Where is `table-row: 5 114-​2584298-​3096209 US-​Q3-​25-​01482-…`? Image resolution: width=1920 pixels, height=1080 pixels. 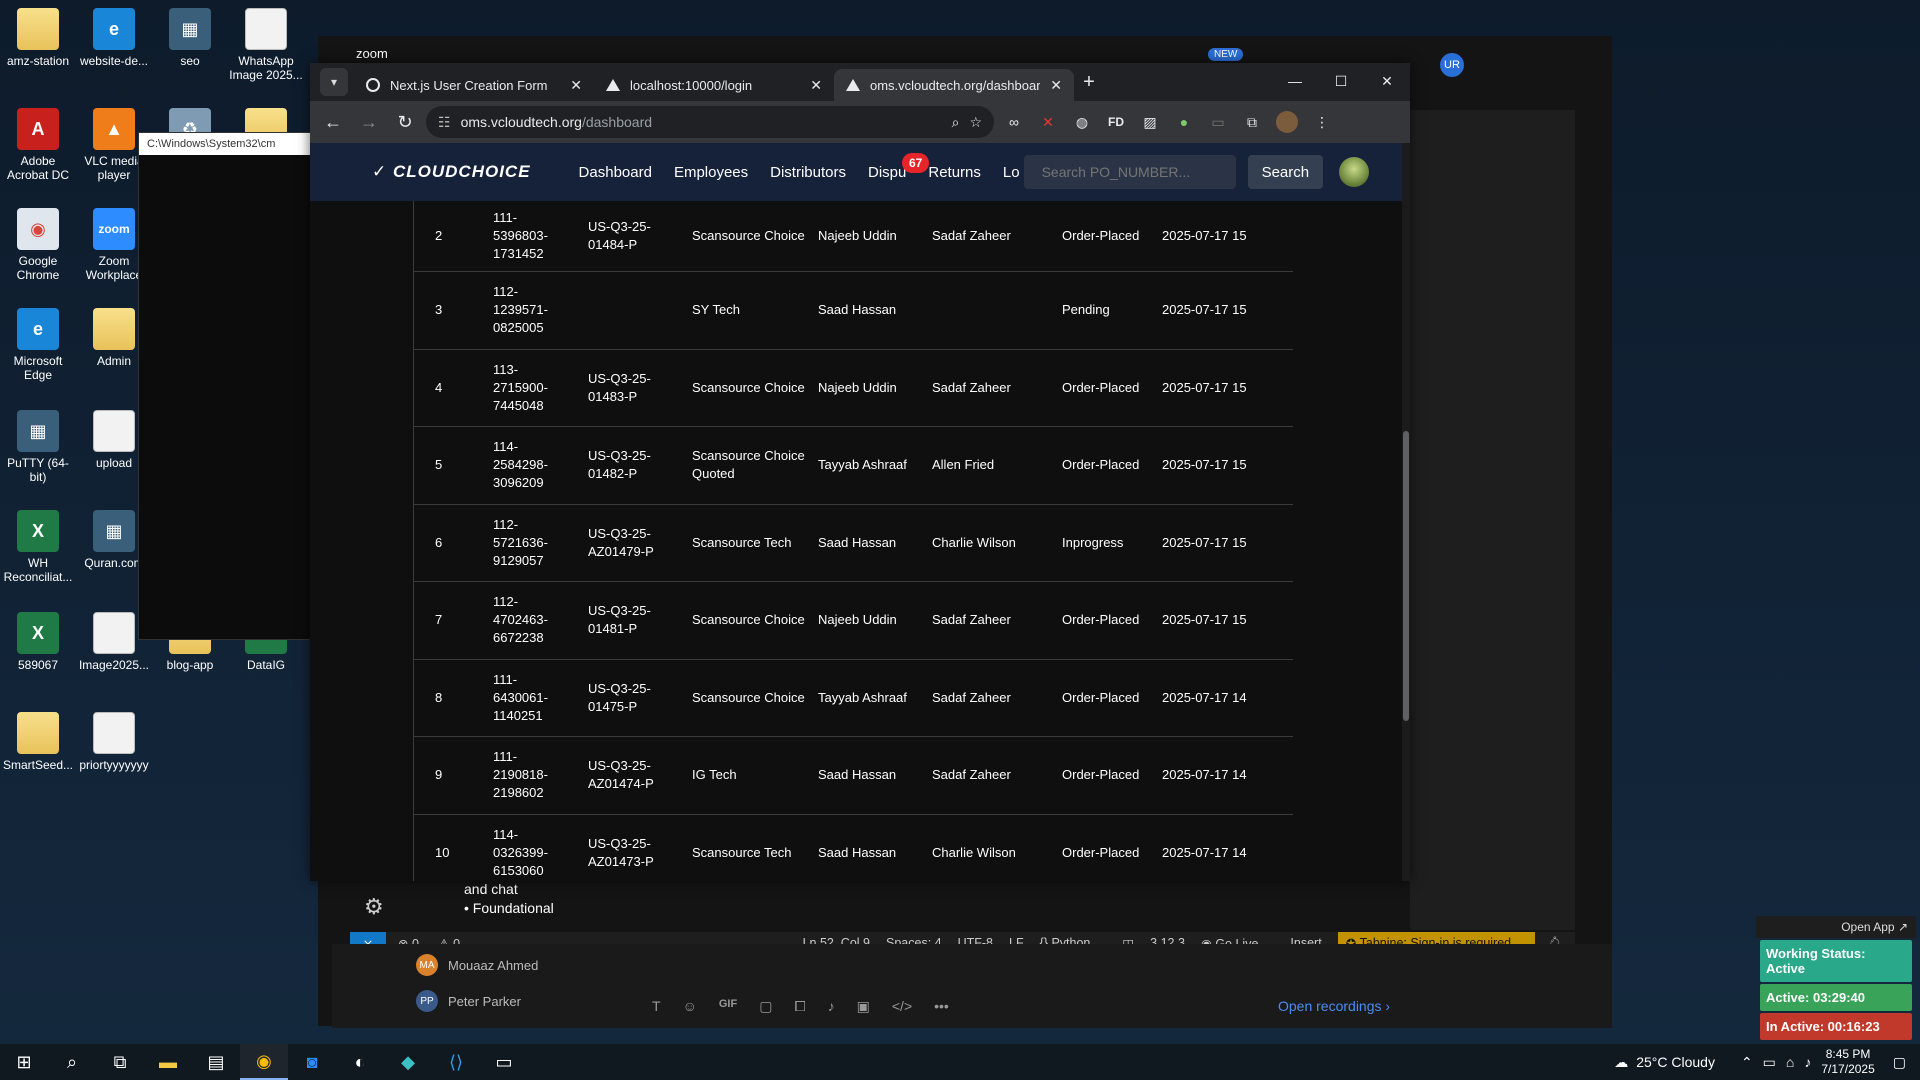 table-row: 5 114-​2584298-​3096209 US-​Q3-​25-​01482-… is located at coordinates (853, 466).